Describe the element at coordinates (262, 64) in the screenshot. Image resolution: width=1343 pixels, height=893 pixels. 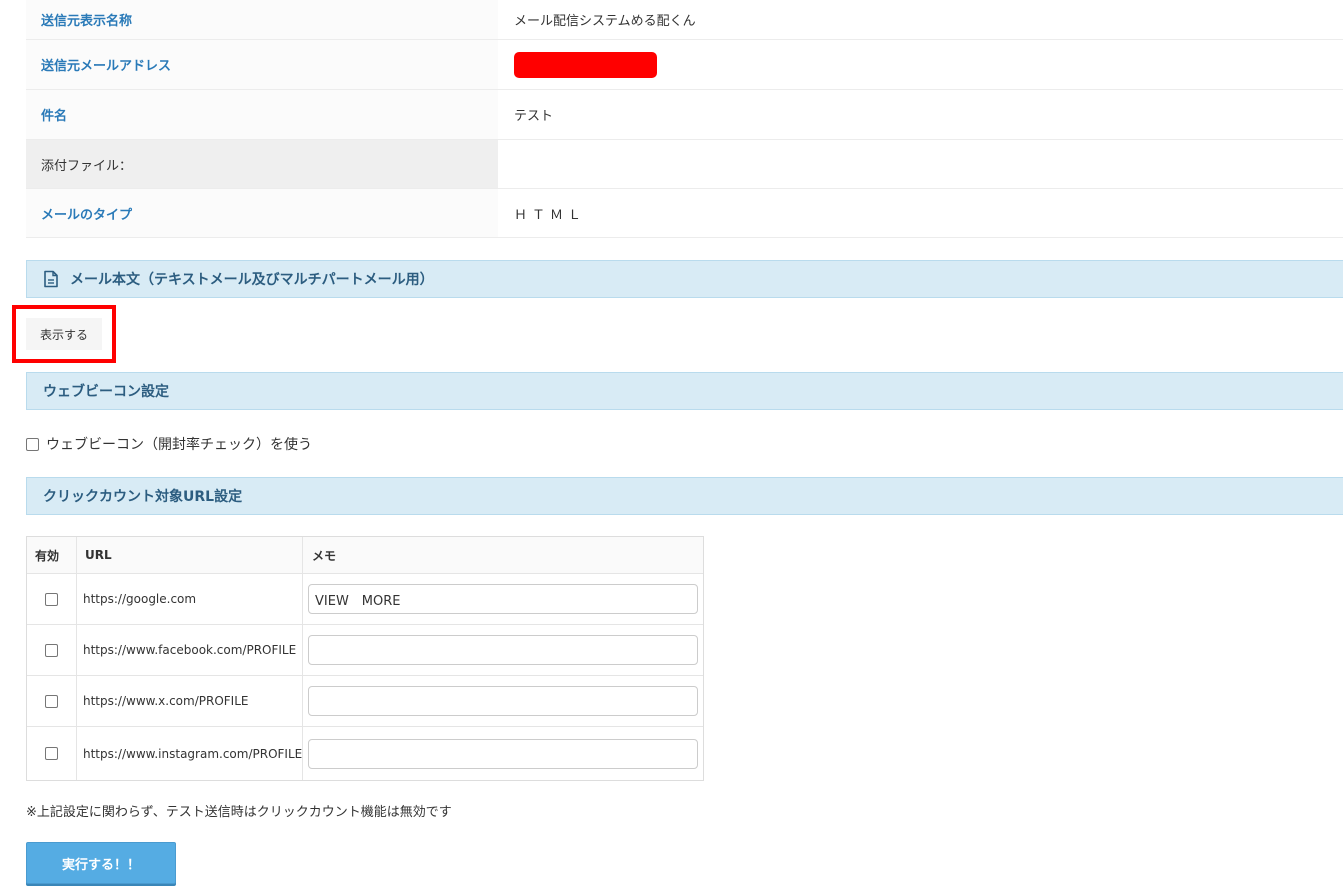
I see `sender-email-label: 送信元メールアドレス` at that location.